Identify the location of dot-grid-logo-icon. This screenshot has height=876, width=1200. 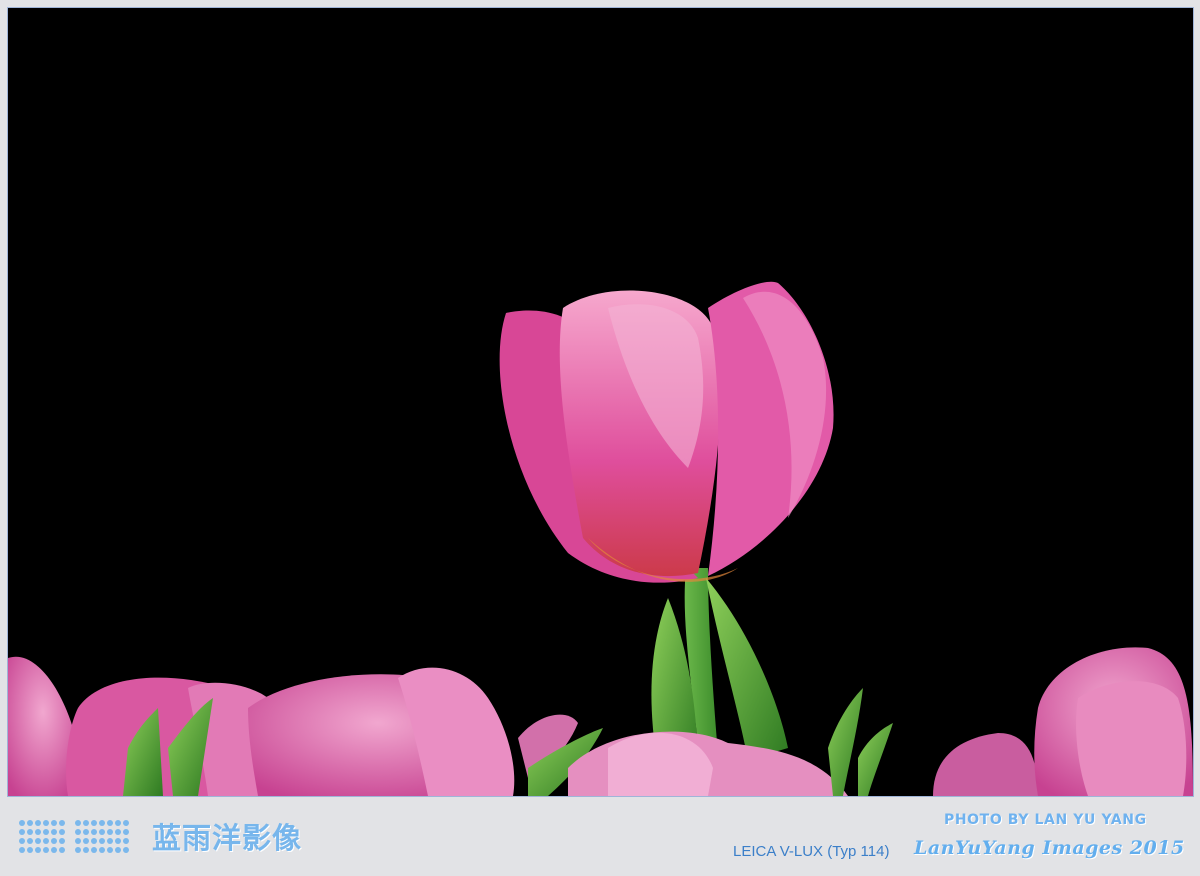
(74, 836).